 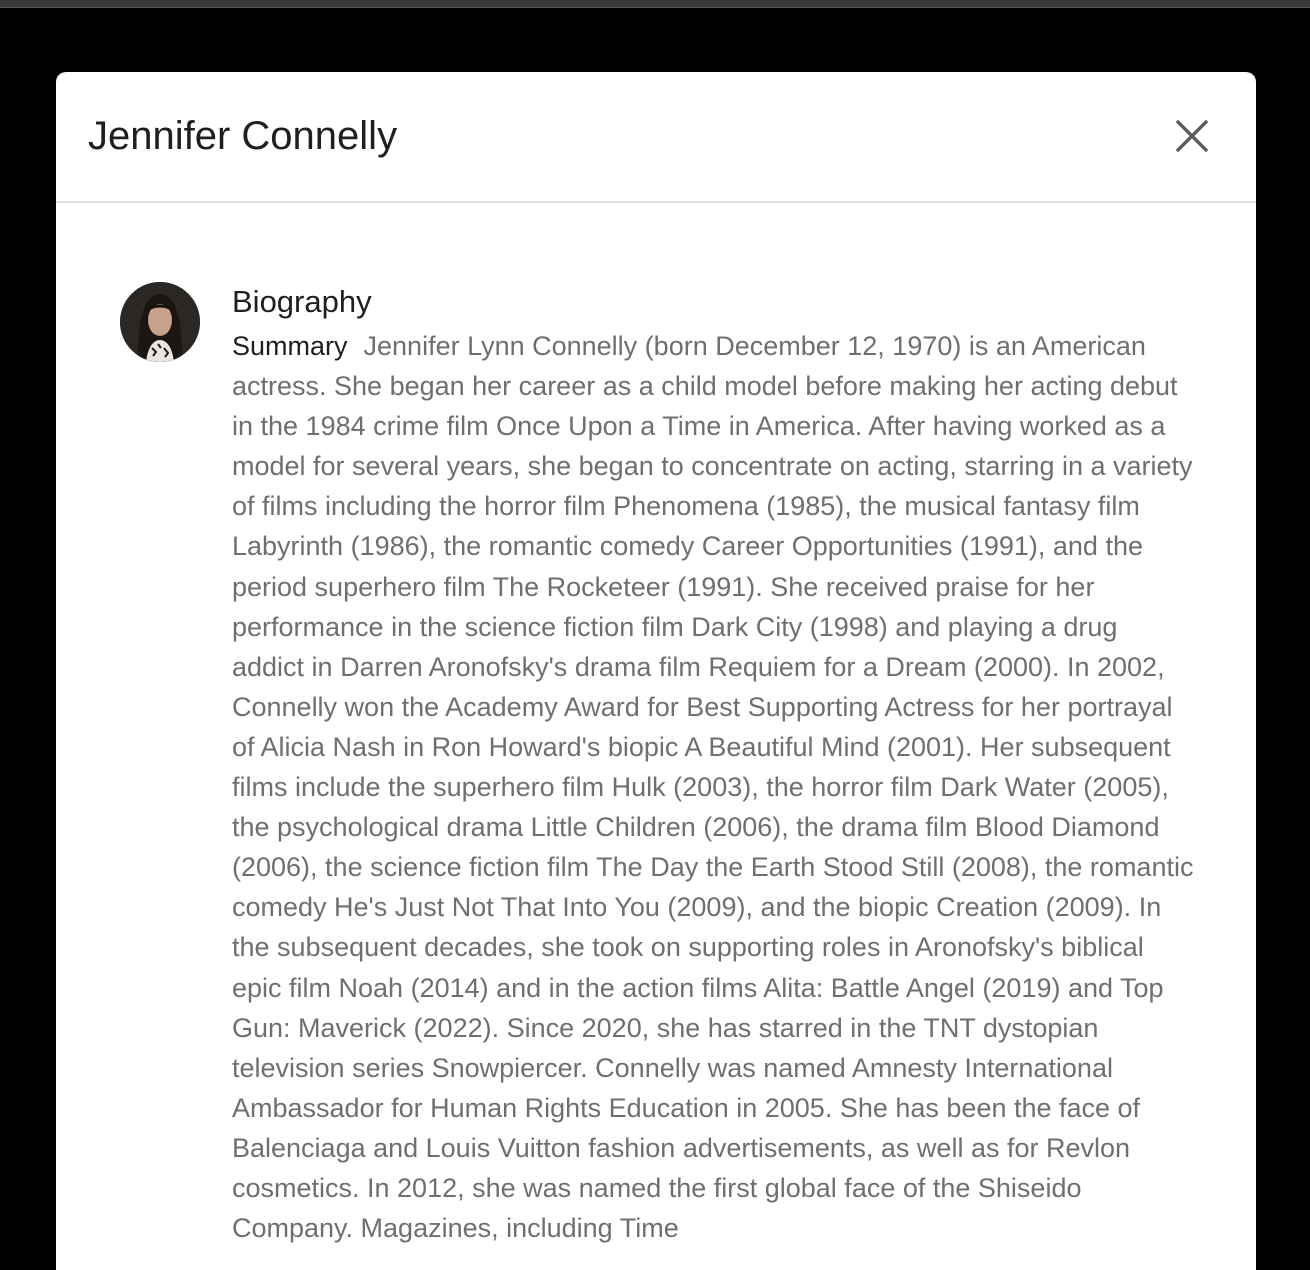 What do you see at coordinates (655, 4) in the screenshot?
I see `window-top-strip` at bounding box center [655, 4].